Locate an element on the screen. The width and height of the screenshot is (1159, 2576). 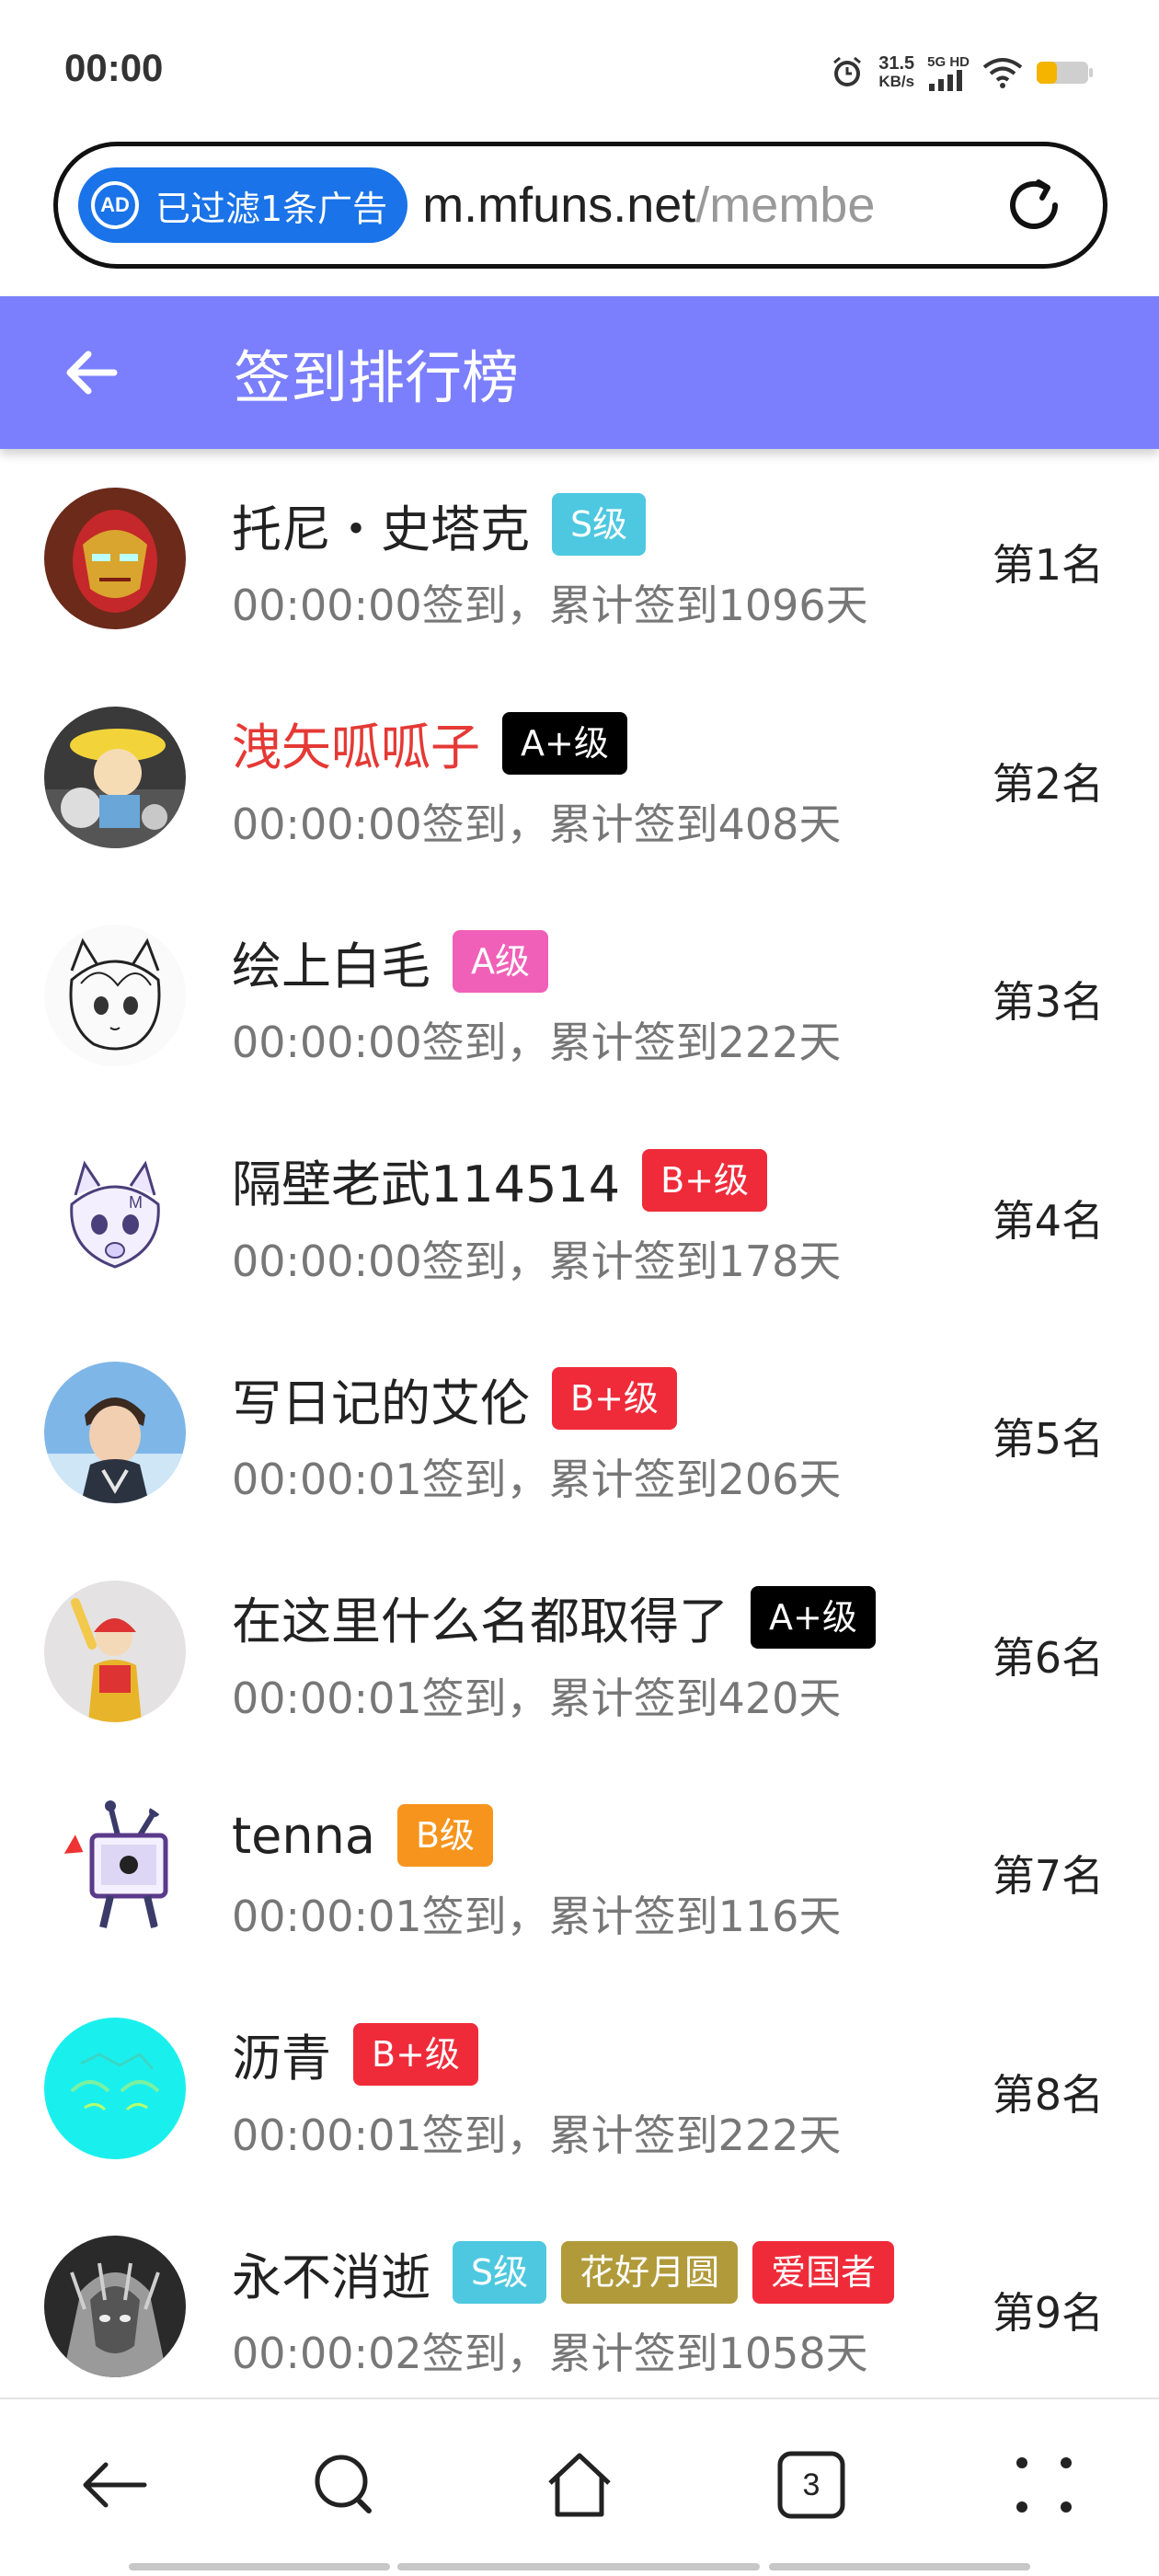
user-name: 托尼・史塔克 is located at coordinates (381, 524).